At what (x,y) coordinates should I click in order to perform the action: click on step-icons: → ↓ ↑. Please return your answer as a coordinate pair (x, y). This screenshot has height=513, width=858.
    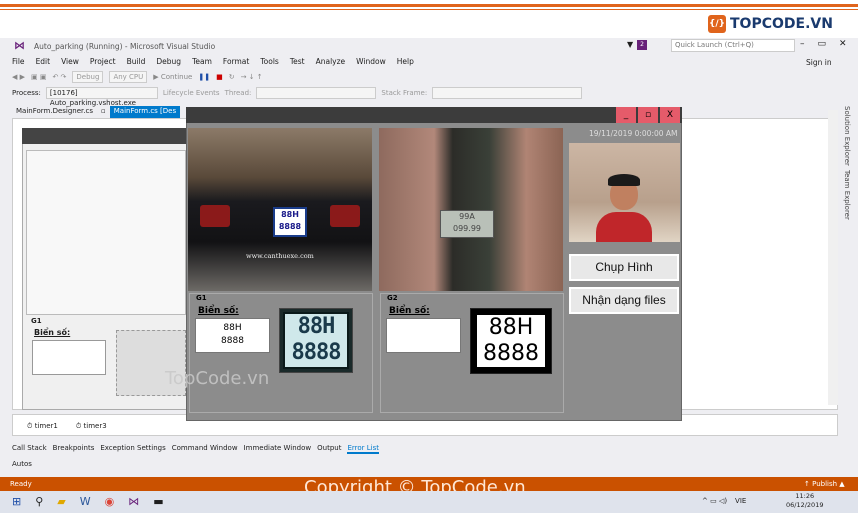
    Looking at the image, I should click on (252, 77).